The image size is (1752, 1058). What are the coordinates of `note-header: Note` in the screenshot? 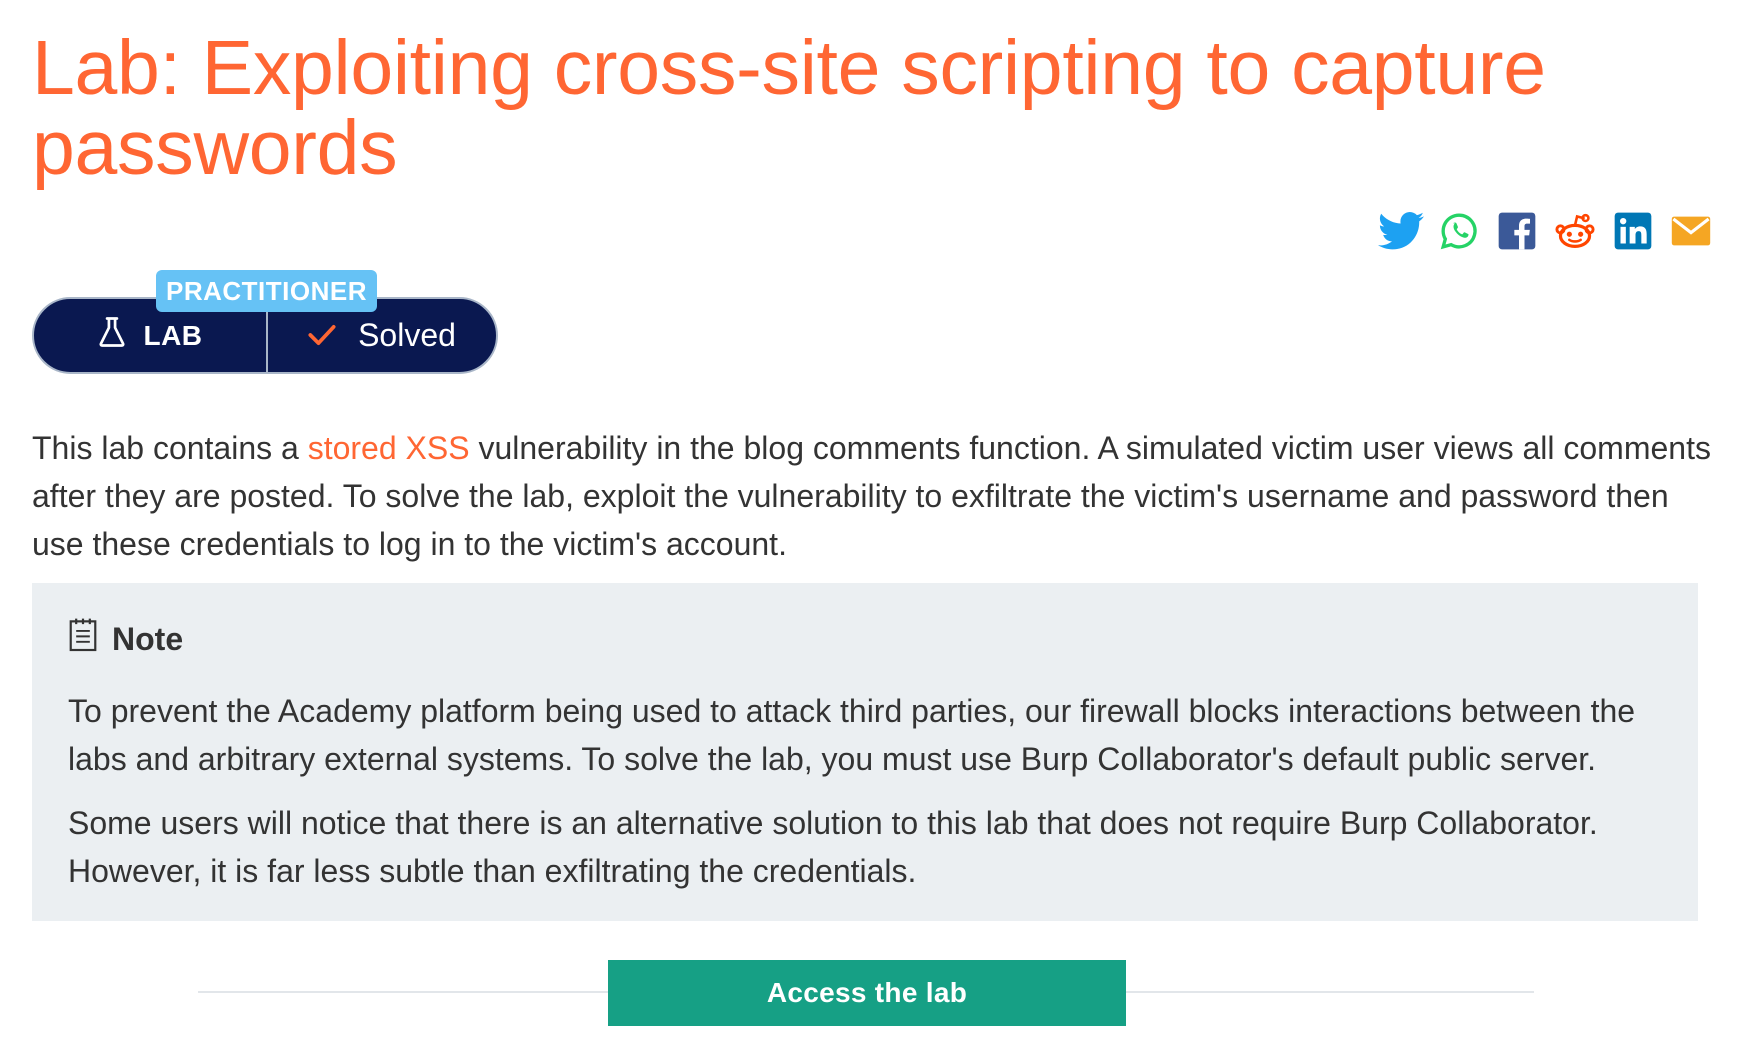 It's located at (865, 639).